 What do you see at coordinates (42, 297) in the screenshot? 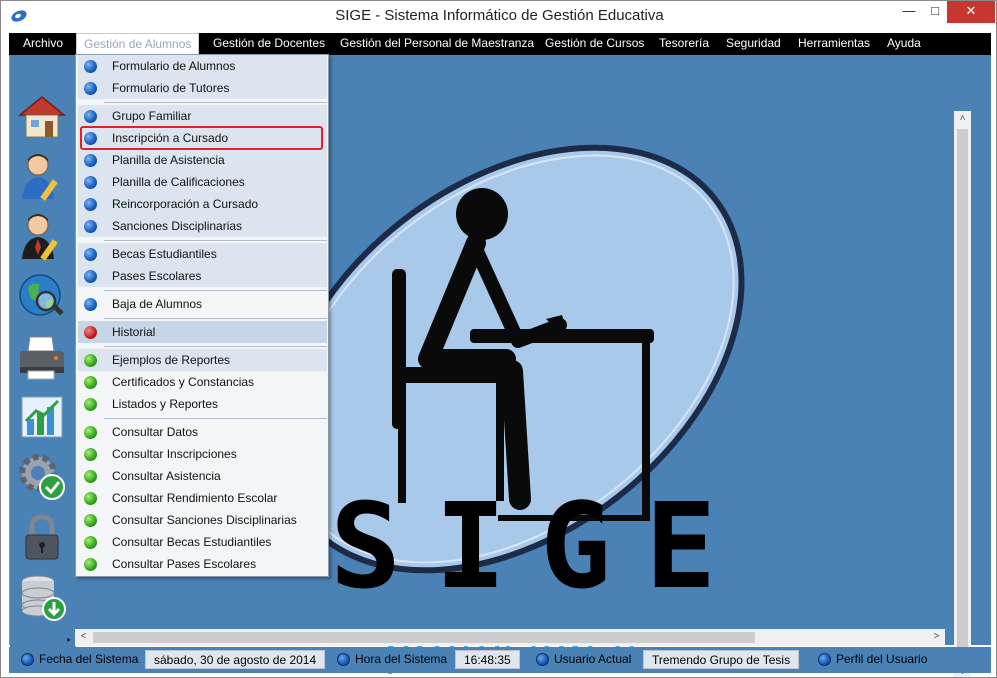
I see `globe-search-icon` at bounding box center [42, 297].